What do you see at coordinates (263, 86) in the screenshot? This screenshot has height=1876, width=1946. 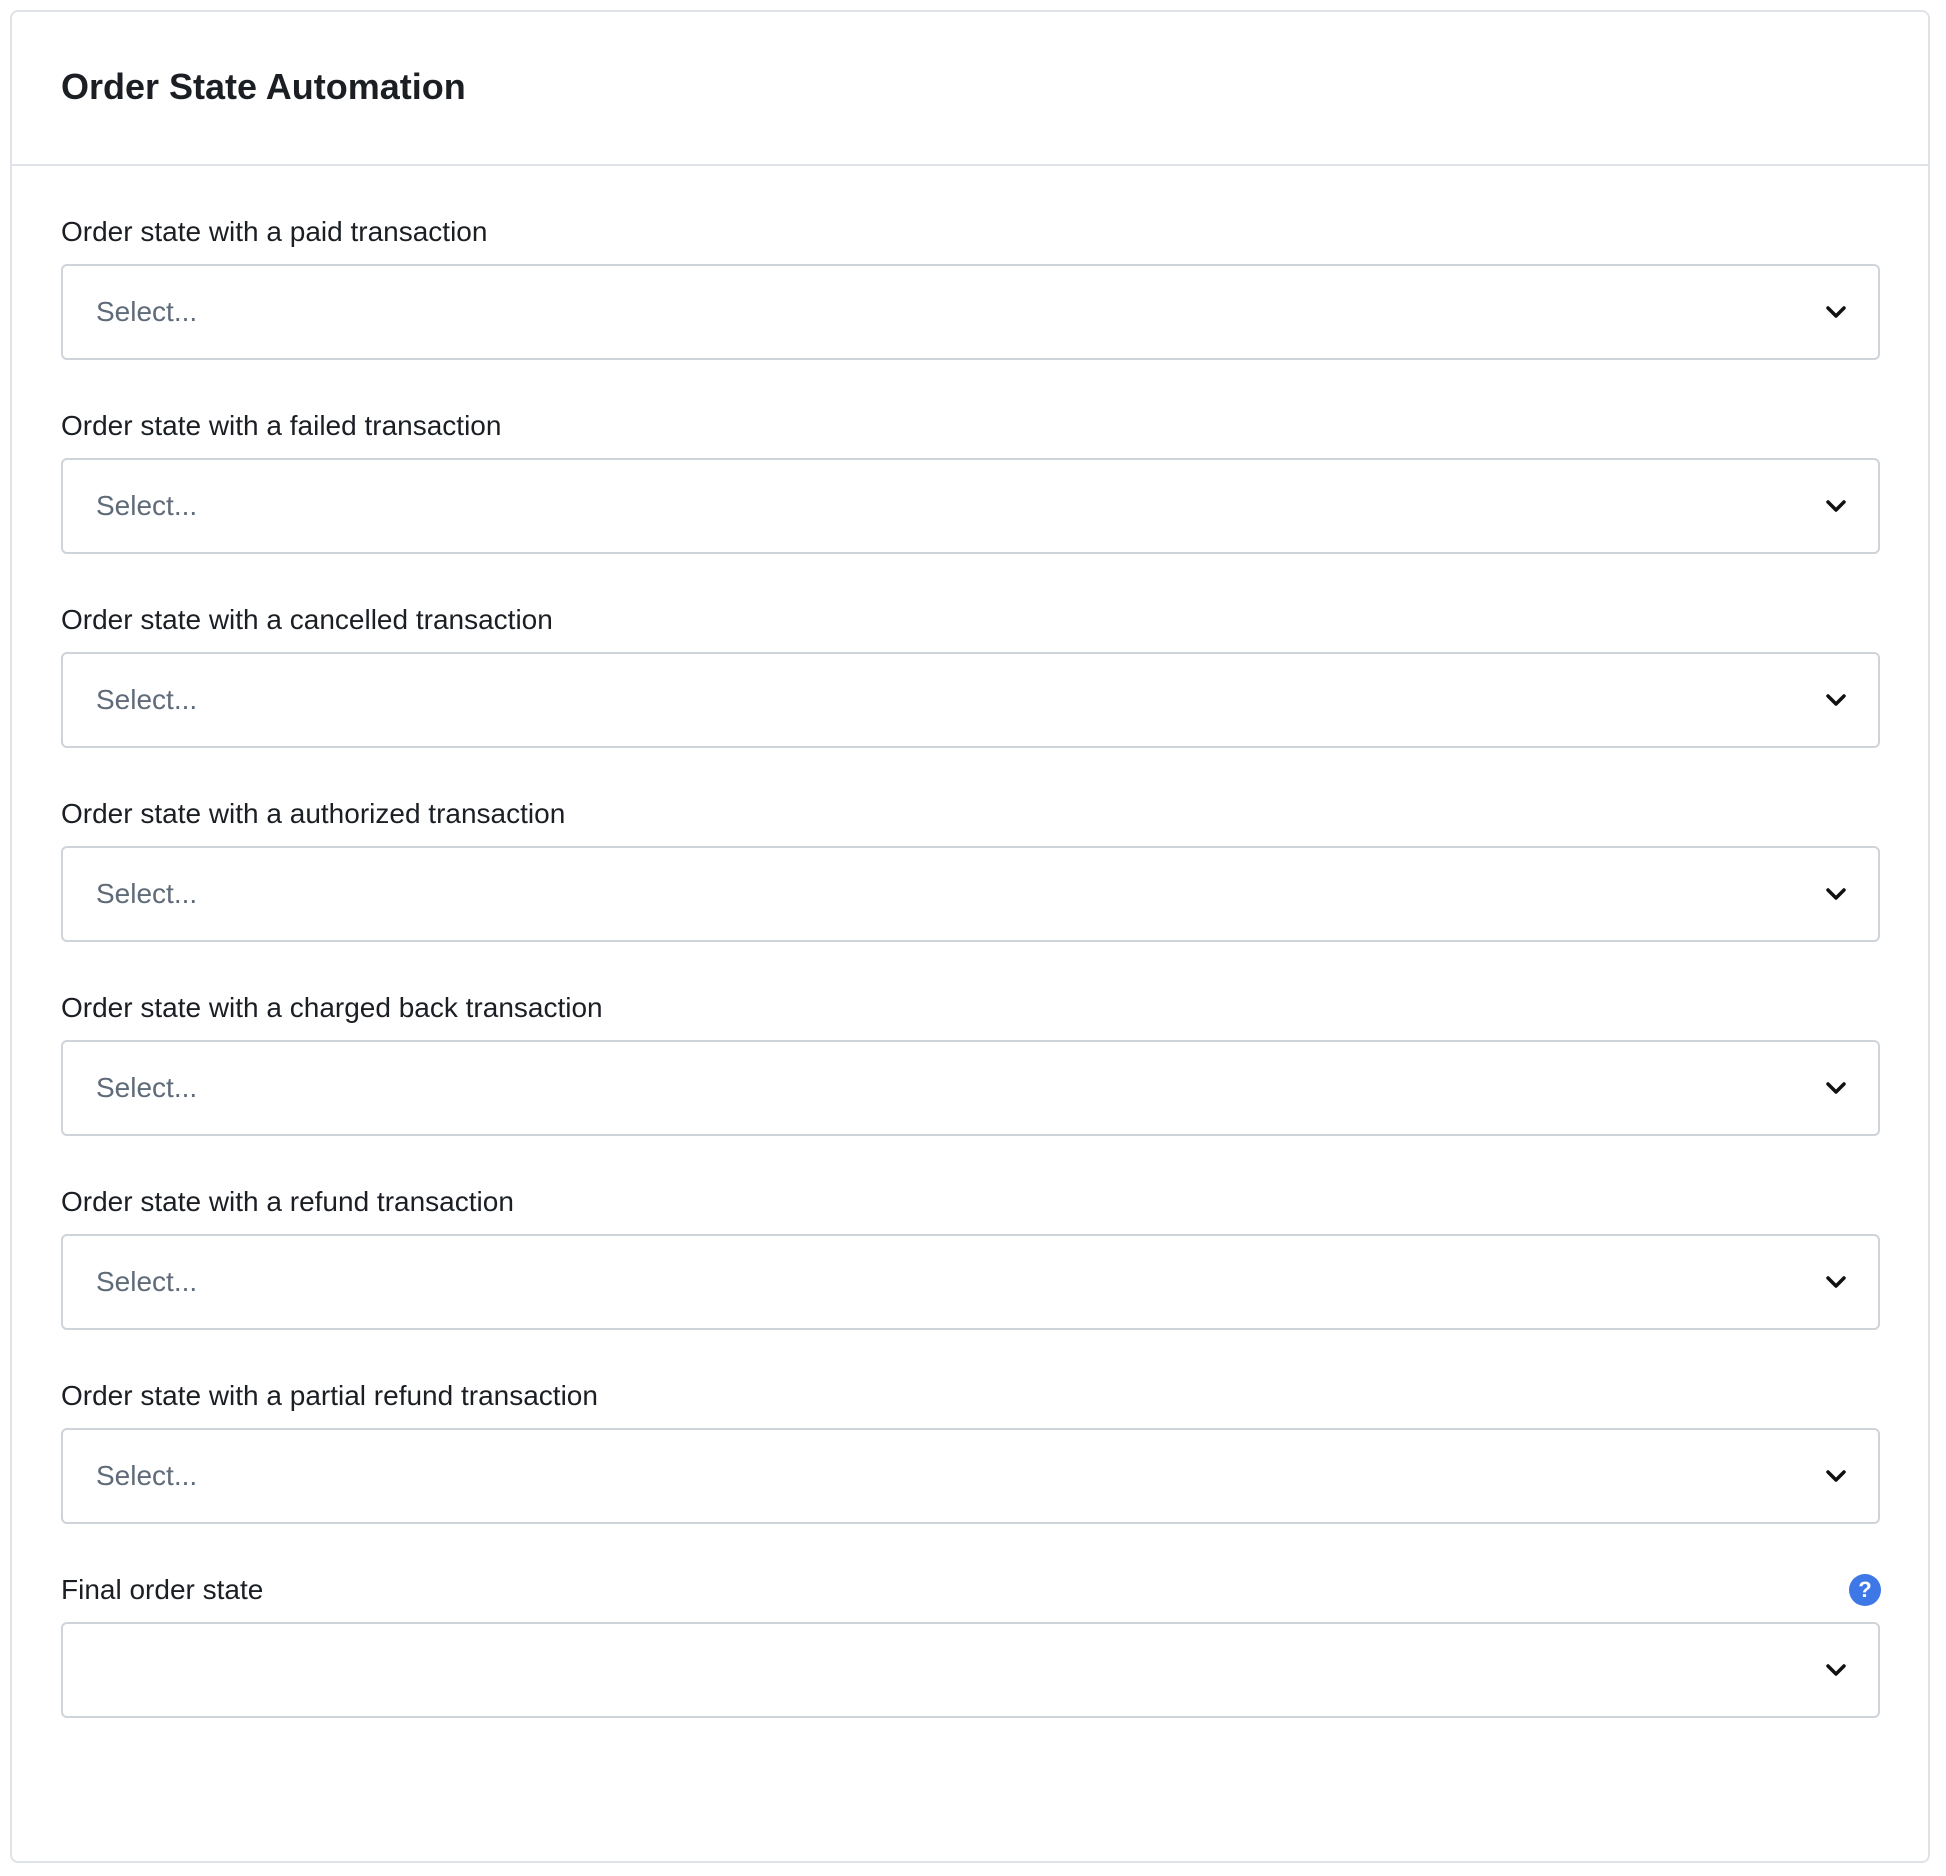 I see `card-title: Order State Automation` at bounding box center [263, 86].